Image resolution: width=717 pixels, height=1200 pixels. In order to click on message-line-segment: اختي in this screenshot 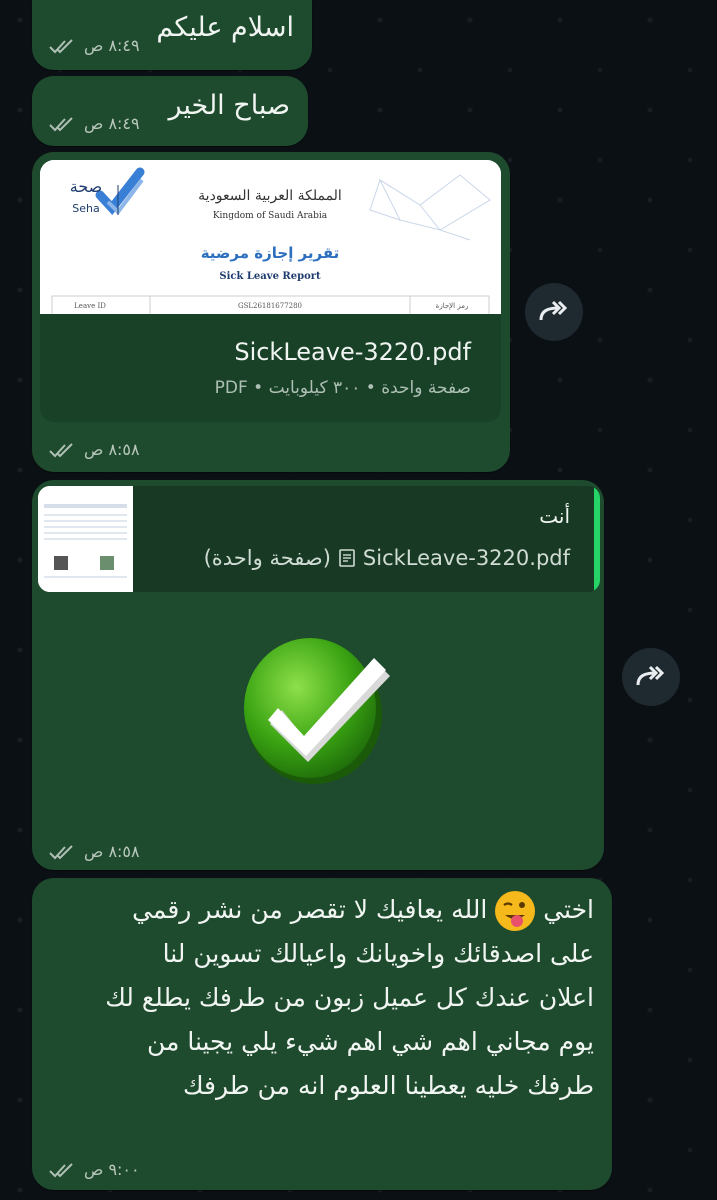, I will do `click(568, 909)`.